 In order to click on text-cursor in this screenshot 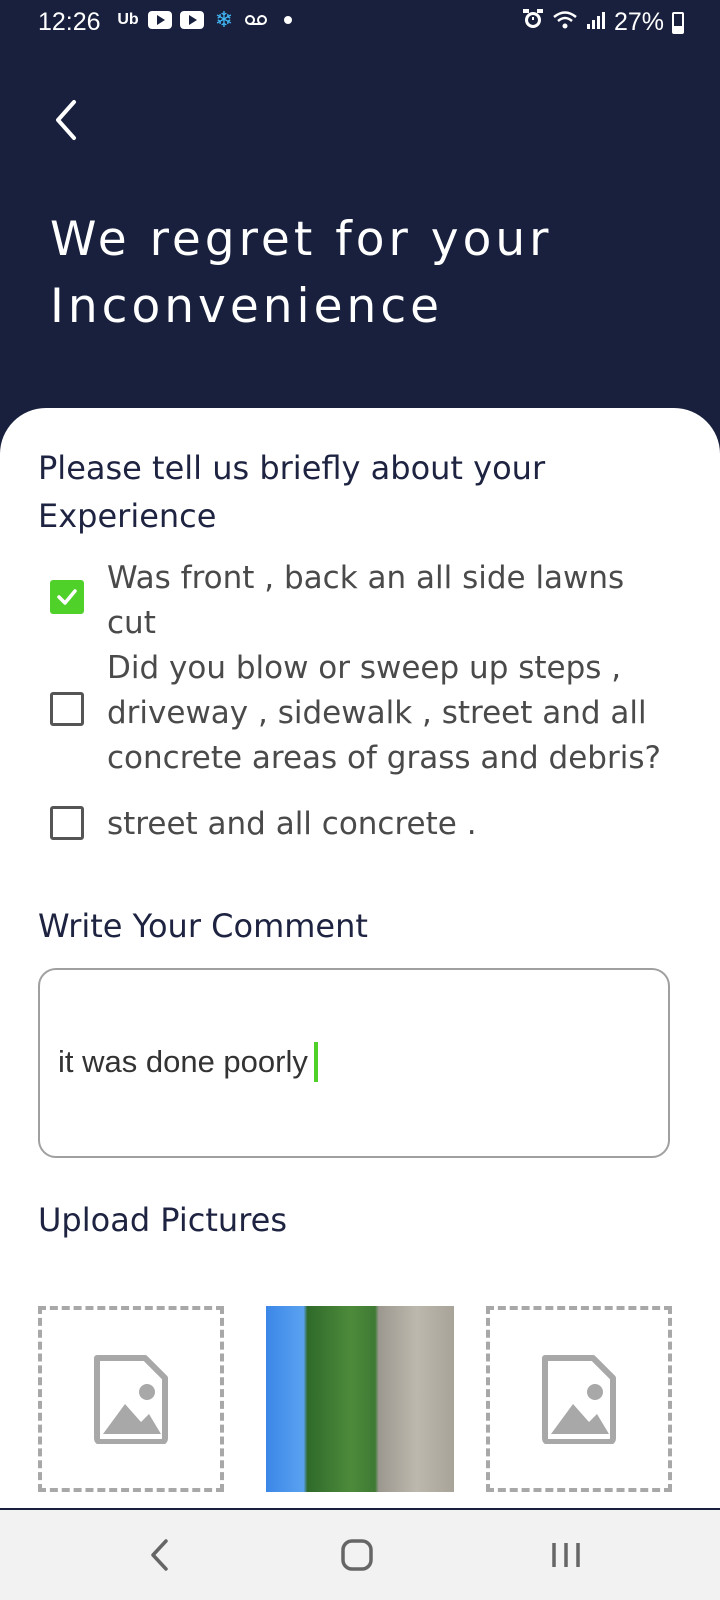, I will do `click(315, 1062)`.